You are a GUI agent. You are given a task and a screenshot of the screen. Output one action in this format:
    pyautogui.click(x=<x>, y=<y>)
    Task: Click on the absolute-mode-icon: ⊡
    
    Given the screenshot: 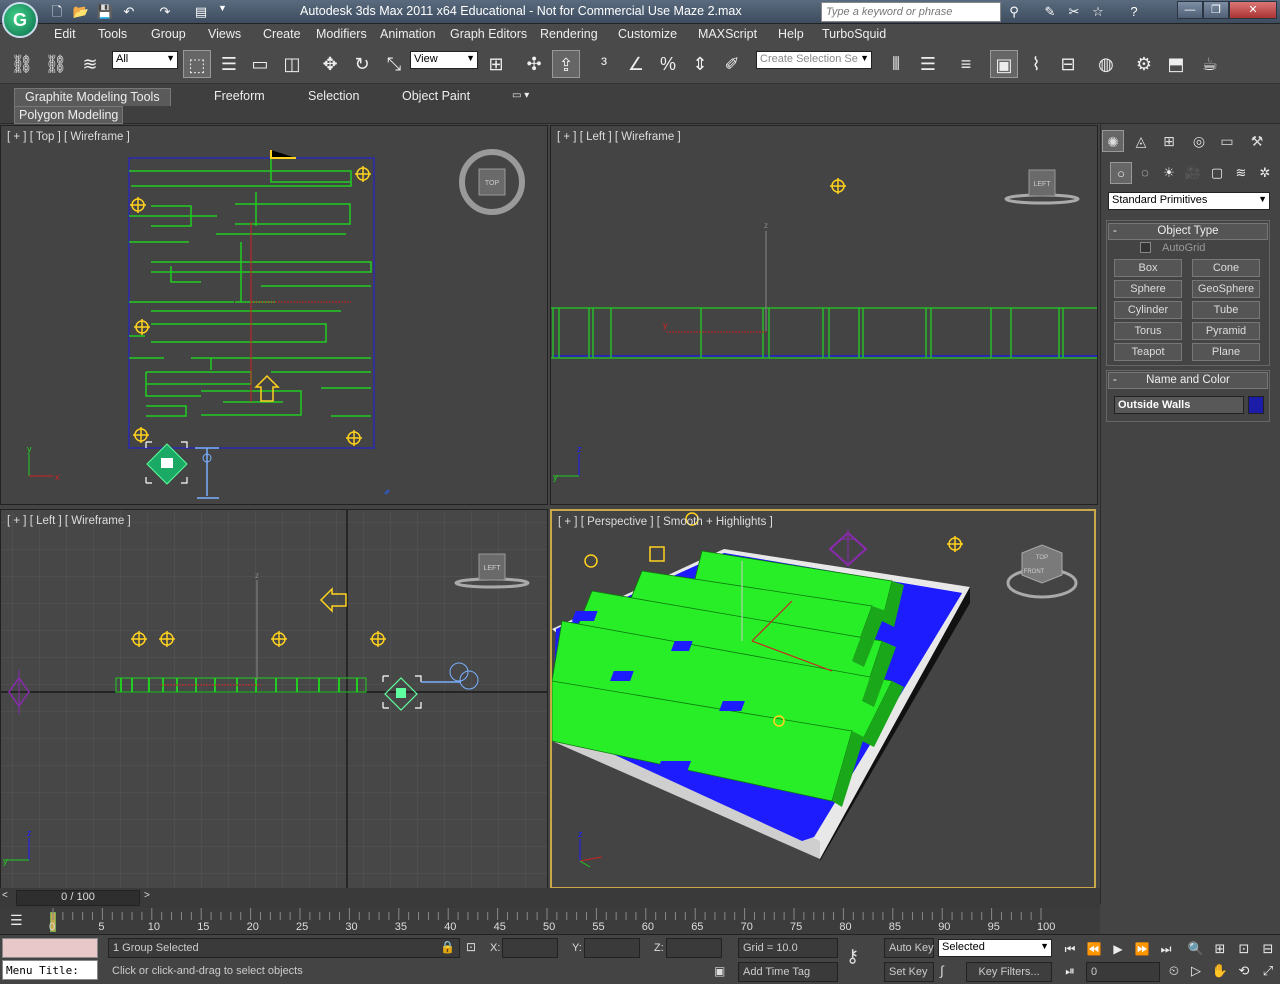 What is the action you would take?
    pyautogui.click(x=471, y=947)
    